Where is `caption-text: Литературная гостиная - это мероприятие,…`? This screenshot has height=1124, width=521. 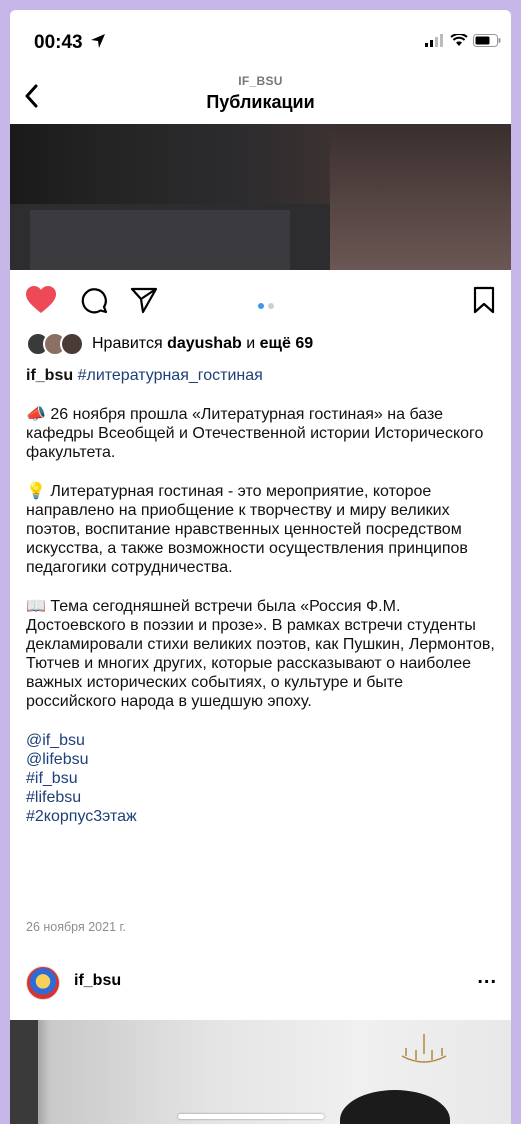
caption-text: Литературная гостиная - это мероприятие,… is located at coordinates (247, 529).